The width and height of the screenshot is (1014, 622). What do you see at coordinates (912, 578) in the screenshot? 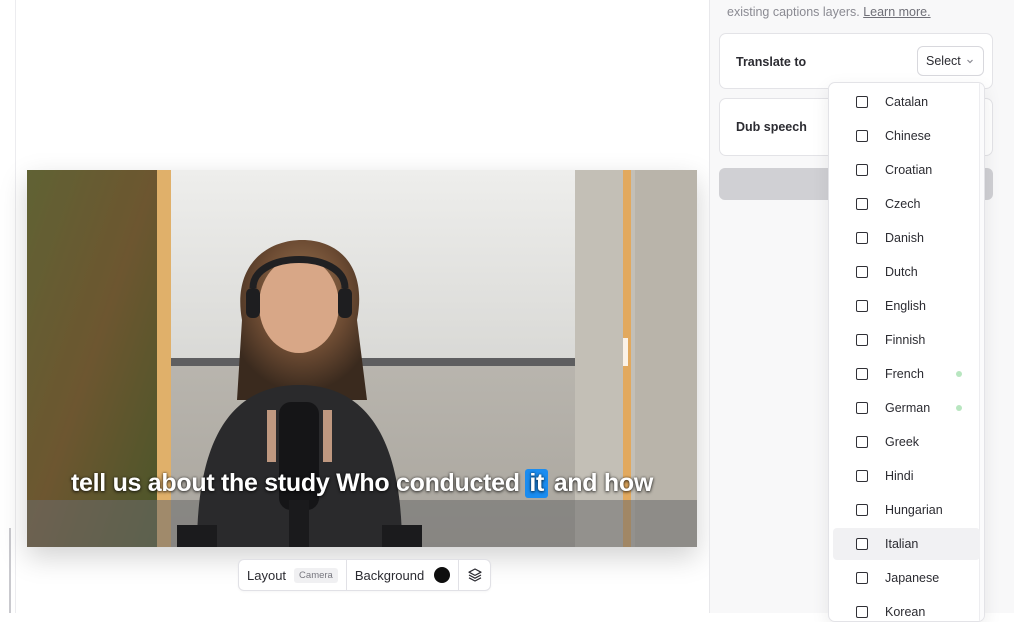
I see `language-label: Japanese` at bounding box center [912, 578].